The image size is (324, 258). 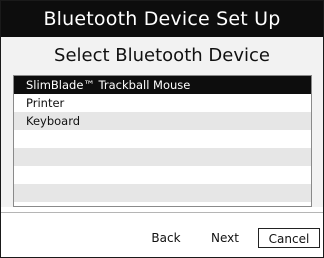 I want to click on device-list-item-slimblade: SlimBlade™ Trackball Mouse, so click(x=162, y=85).